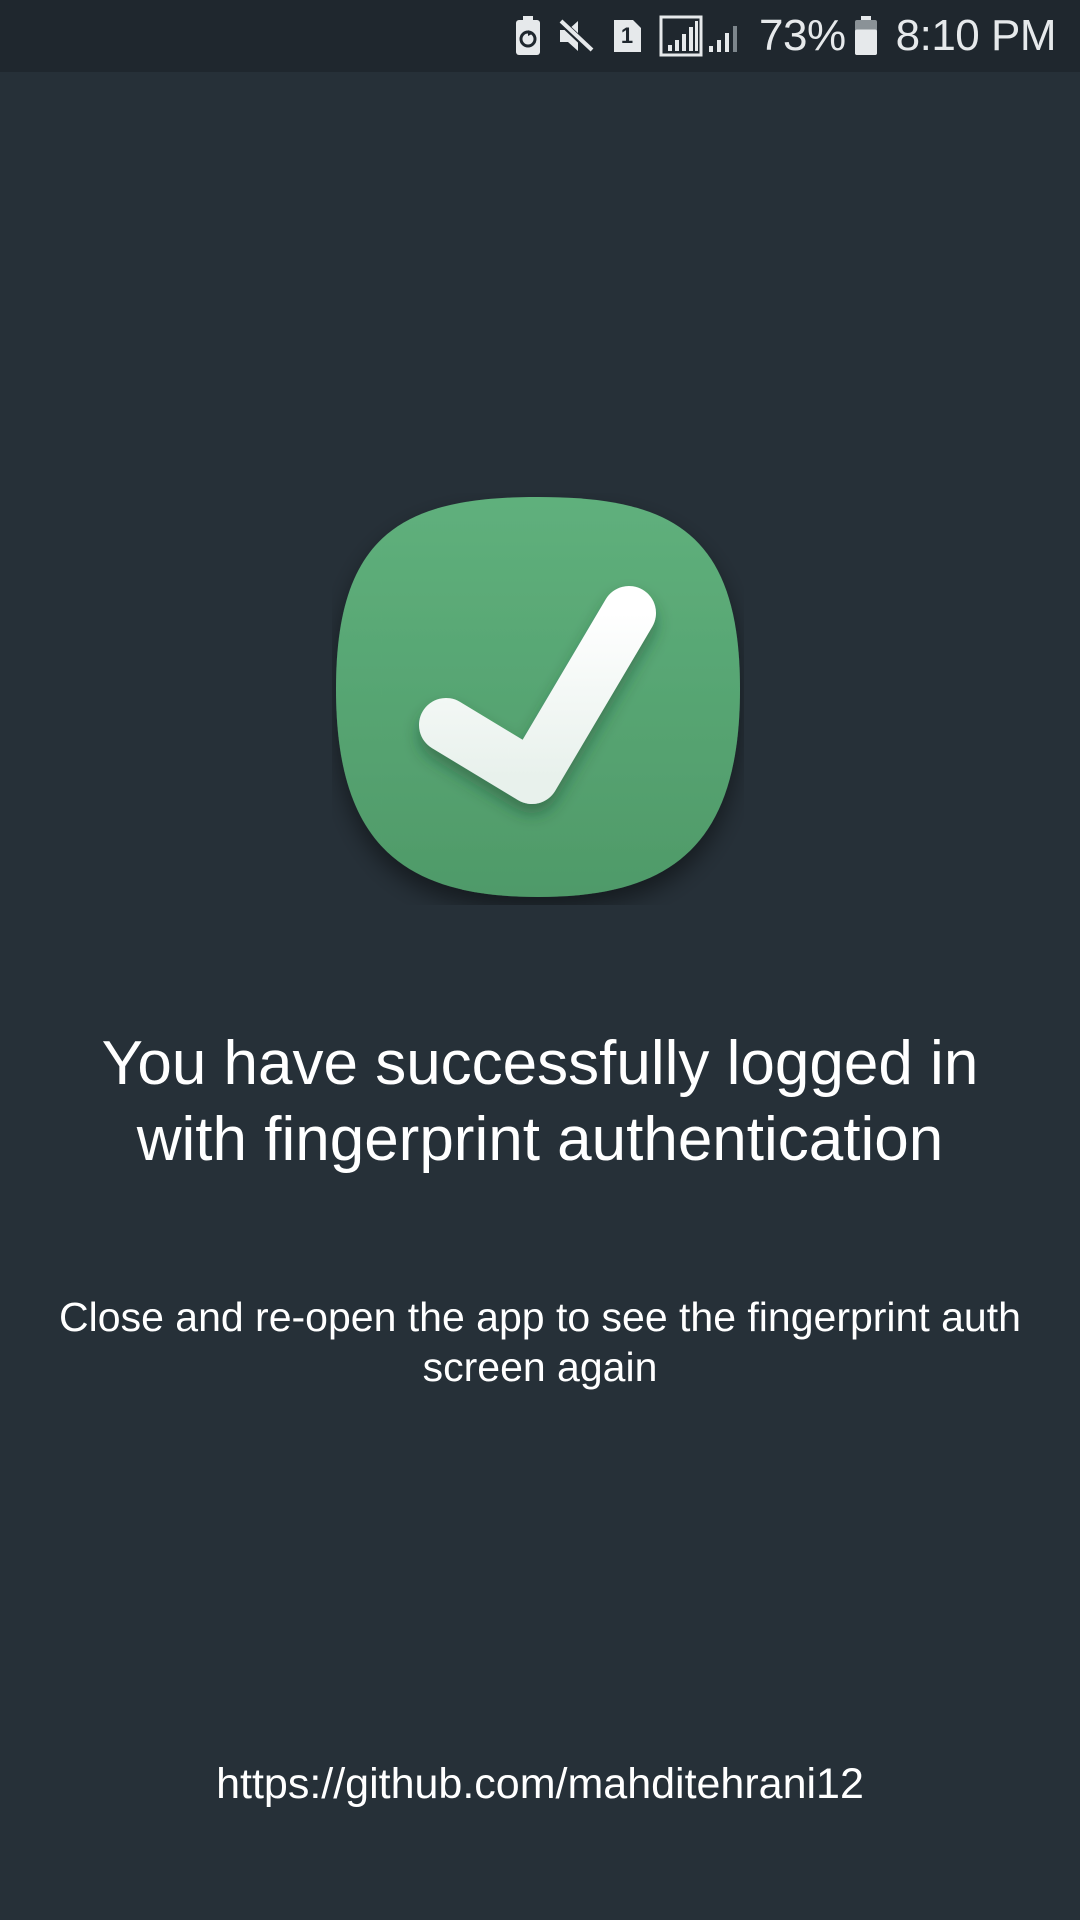 The image size is (1080, 1920). What do you see at coordinates (802, 35) in the screenshot?
I see `battery-percent: 73%` at bounding box center [802, 35].